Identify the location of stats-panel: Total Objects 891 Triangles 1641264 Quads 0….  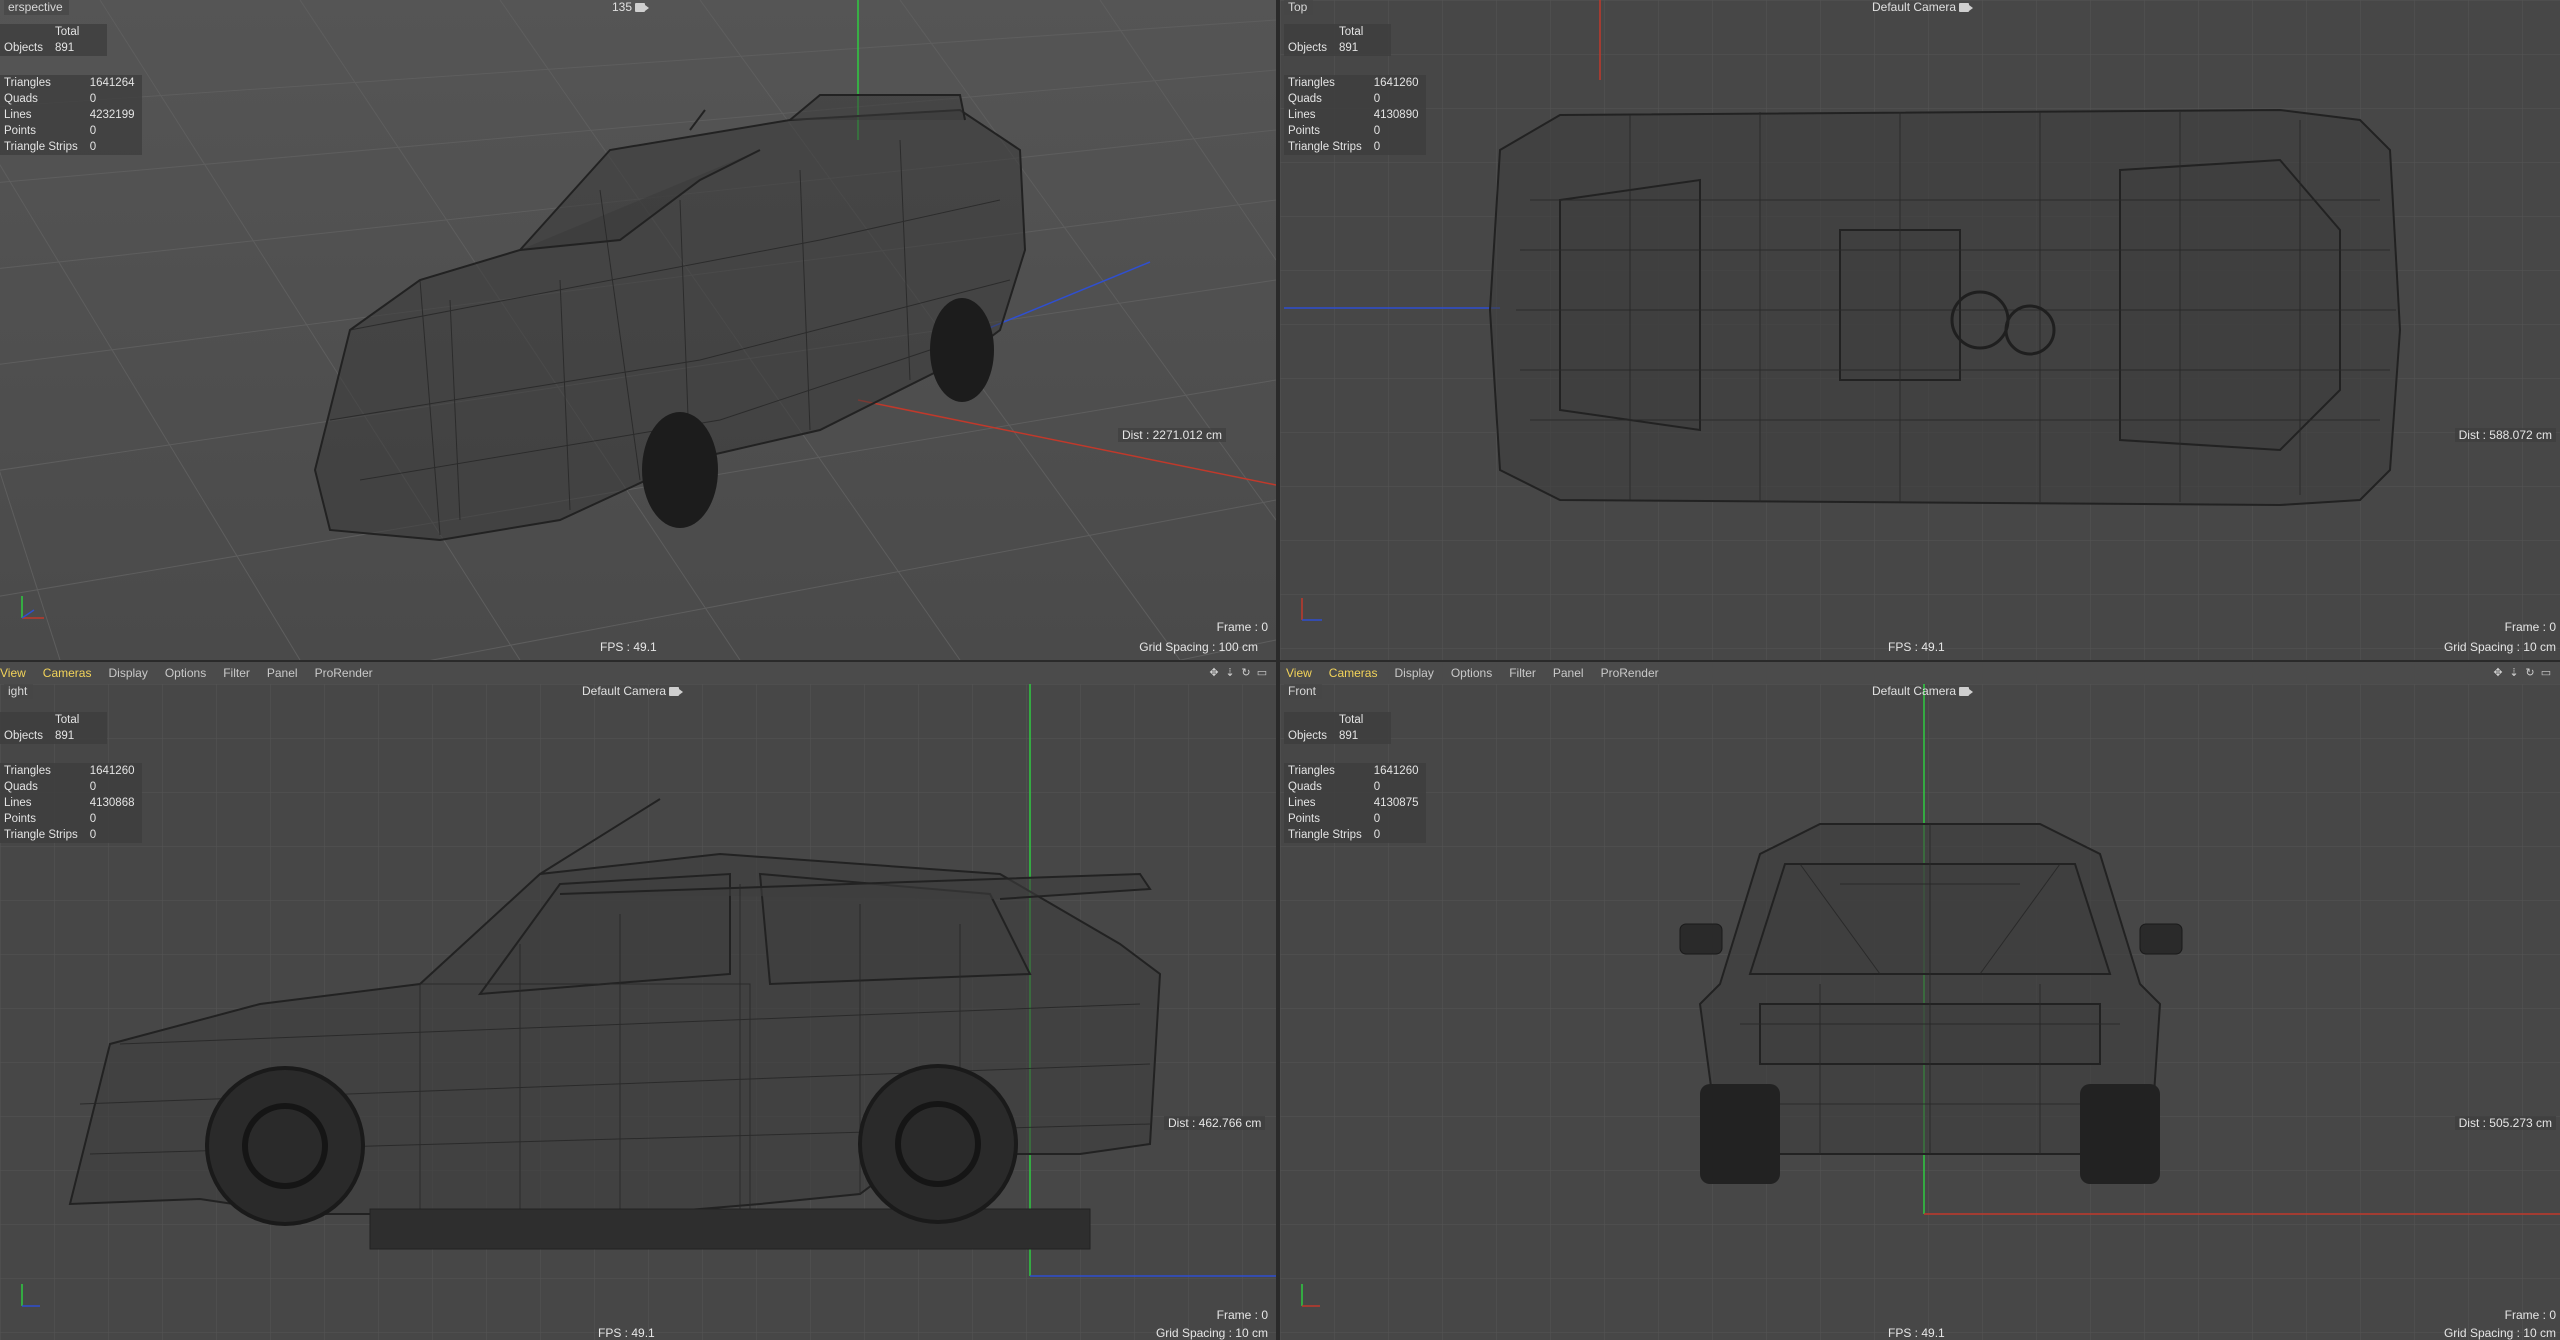
(71, 91).